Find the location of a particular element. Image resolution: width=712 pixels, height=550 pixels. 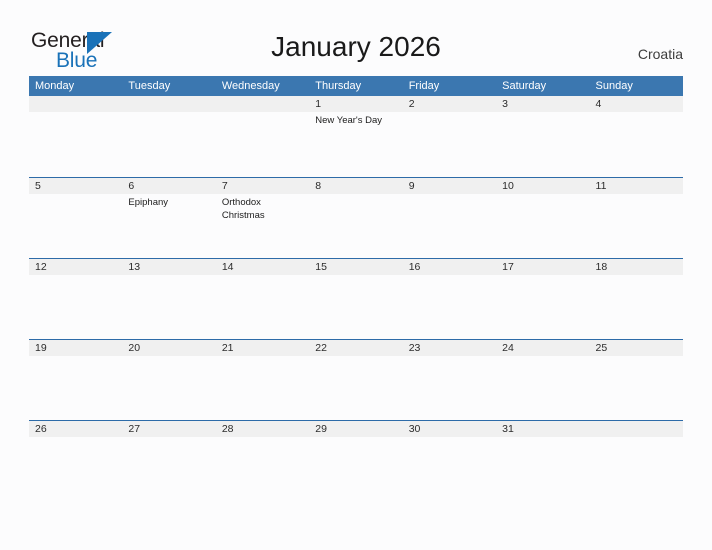

week-cells: 26 27 28 29 30 31 is located at coordinates (356, 429).